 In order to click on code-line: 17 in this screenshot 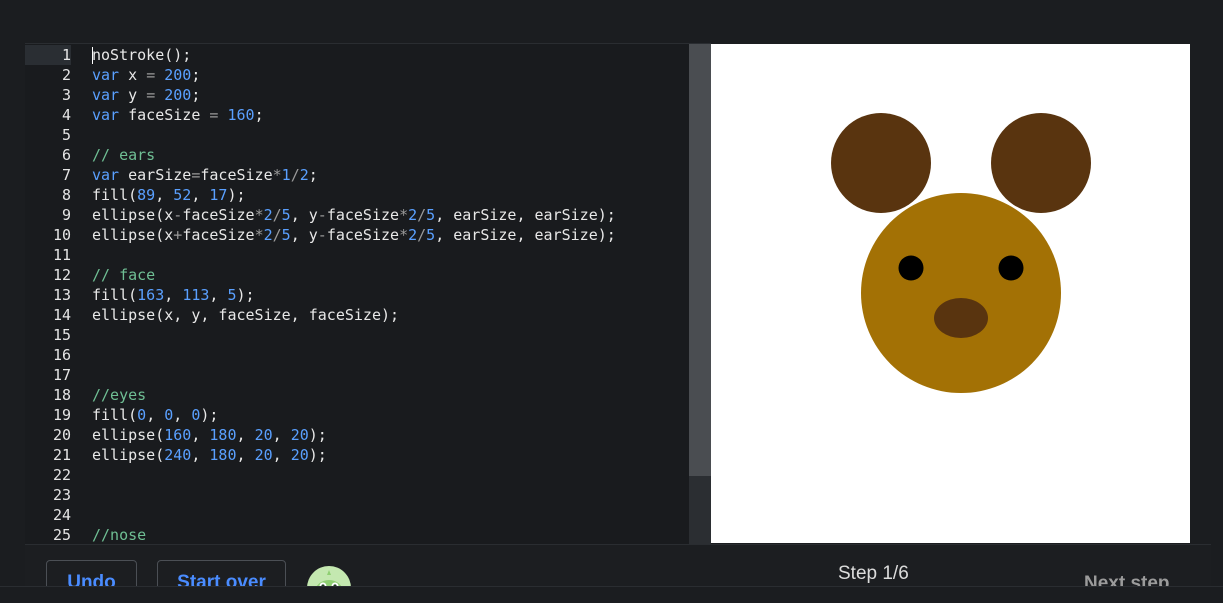, I will do `click(357, 375)`.